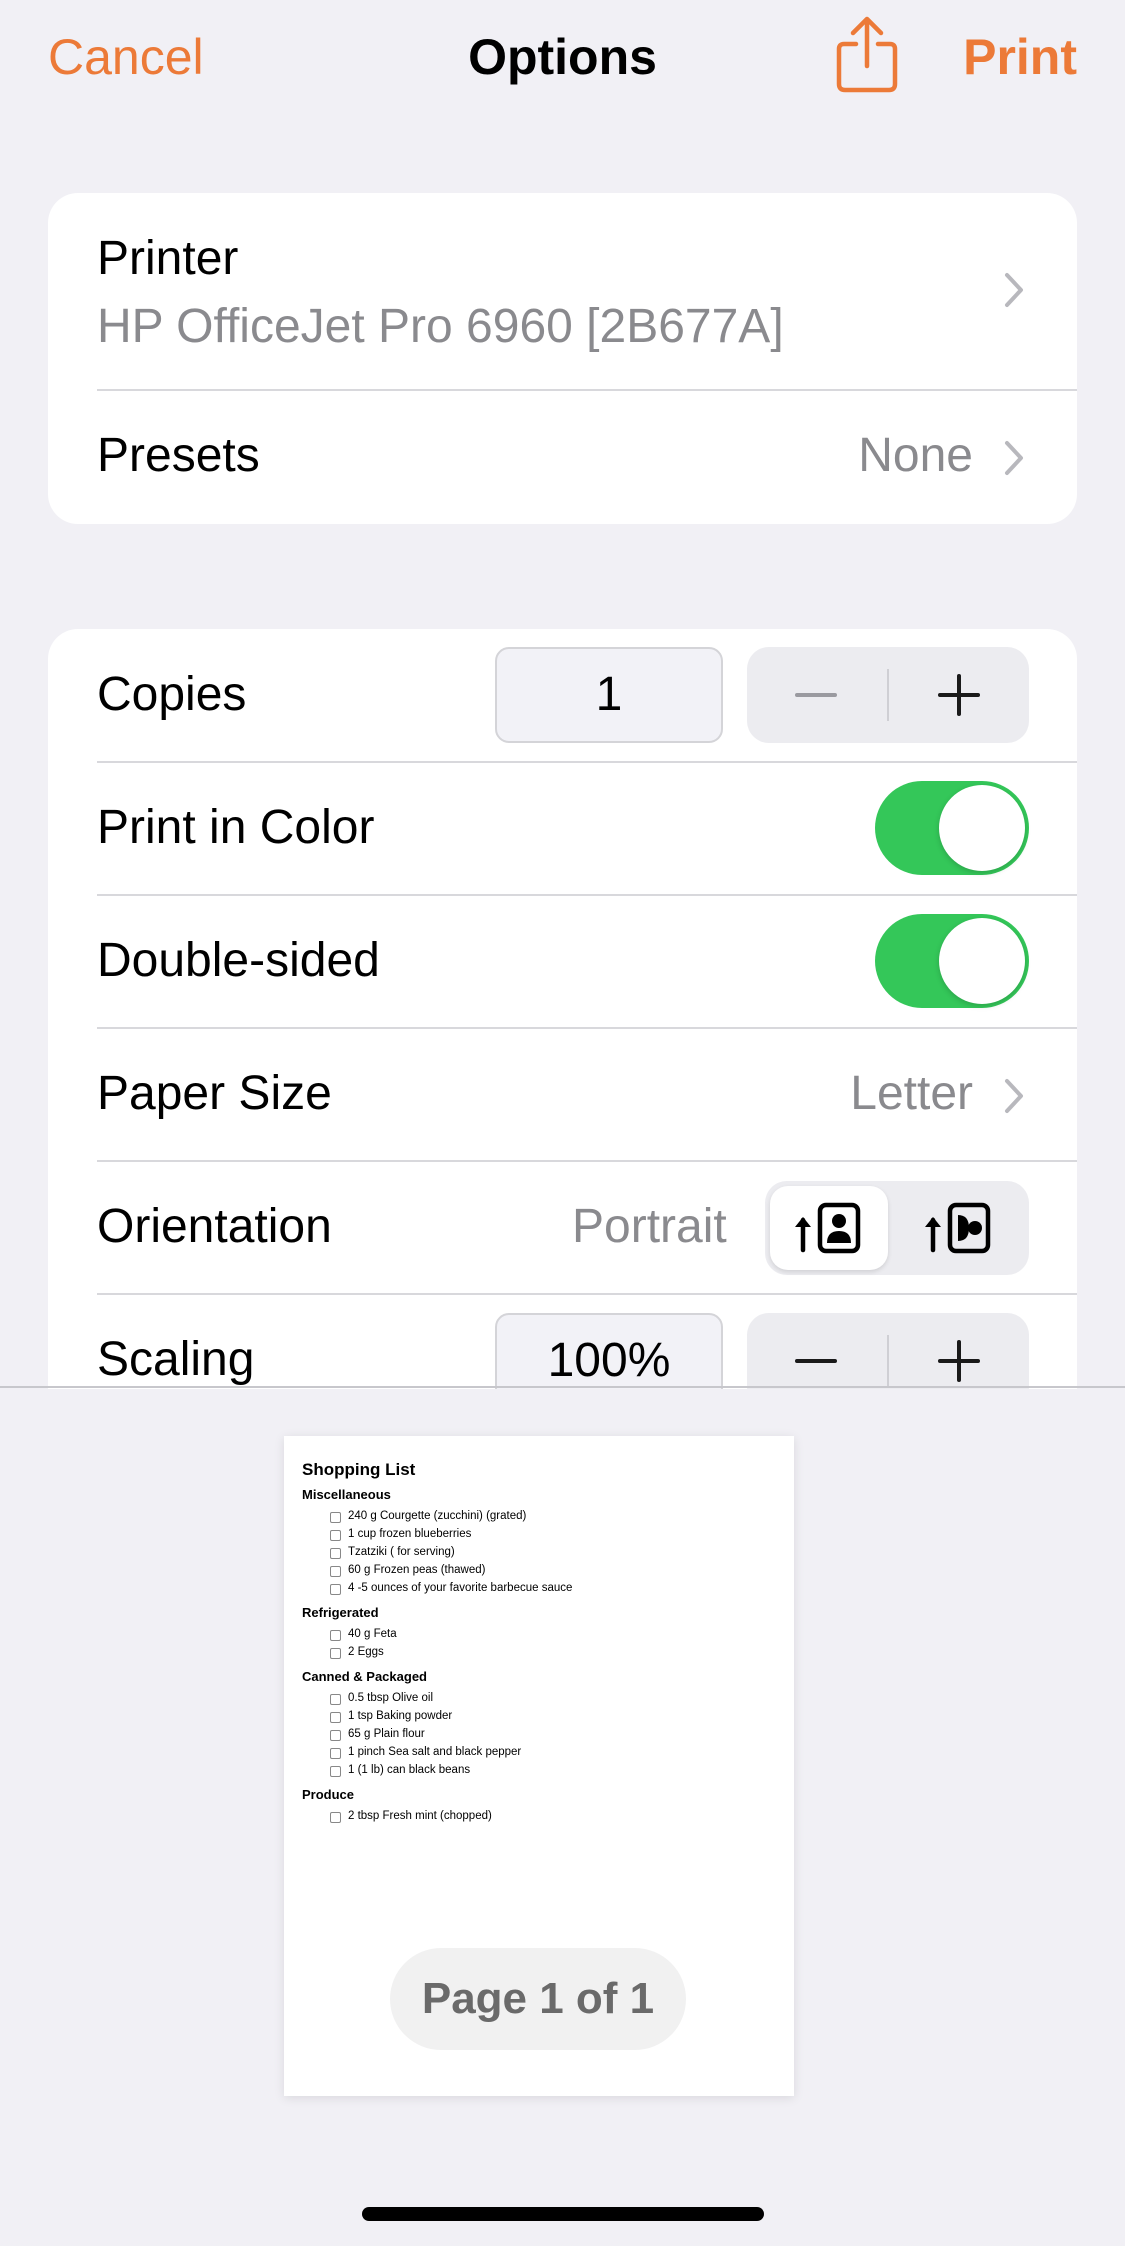 The height and width of the screenshot is (2246, 1125). What do you see at coordinates (562, 1095) in the screenshot?
I see `paper-size-row: Paper Size Letter` at bounding box center [562, 1095].